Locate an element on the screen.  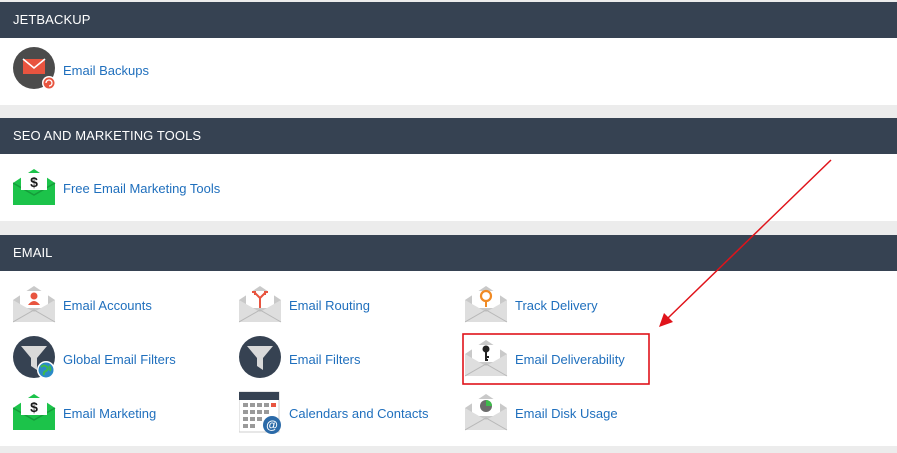
email-deliverability-label: Email Deliverability is located at coordinates (570, 359).